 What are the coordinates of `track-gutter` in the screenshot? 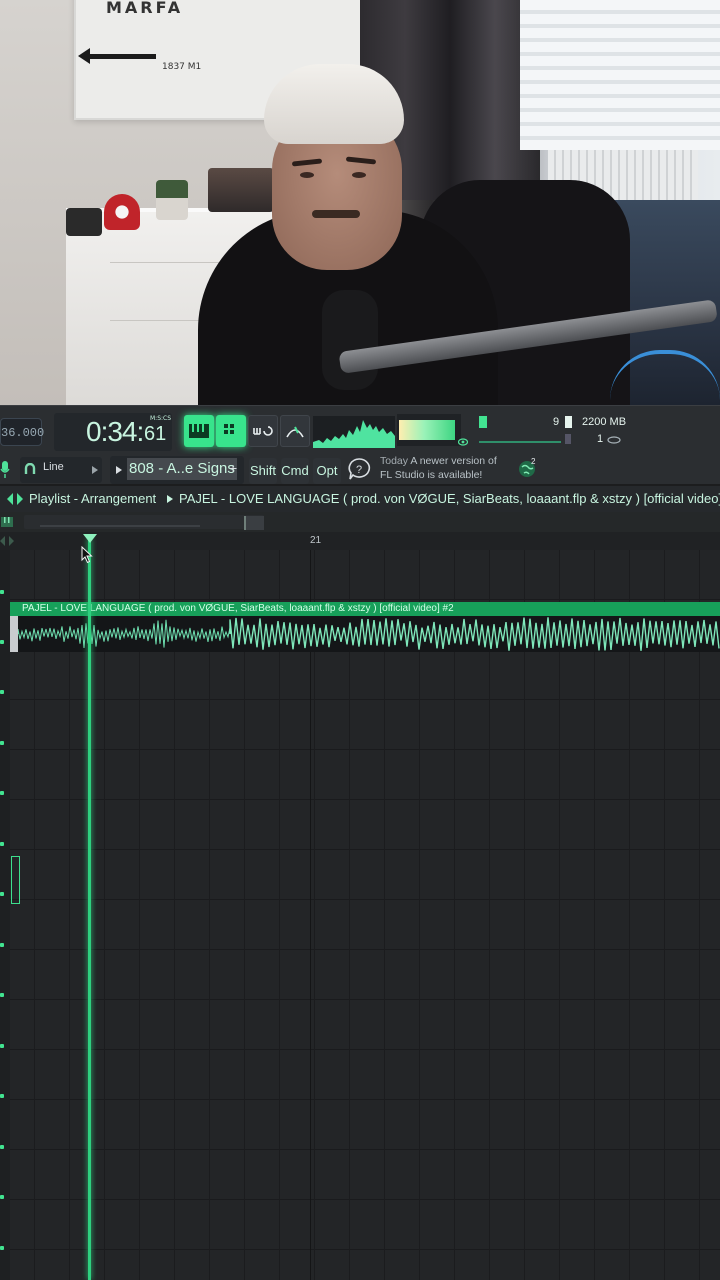 It's located at (5, 915).